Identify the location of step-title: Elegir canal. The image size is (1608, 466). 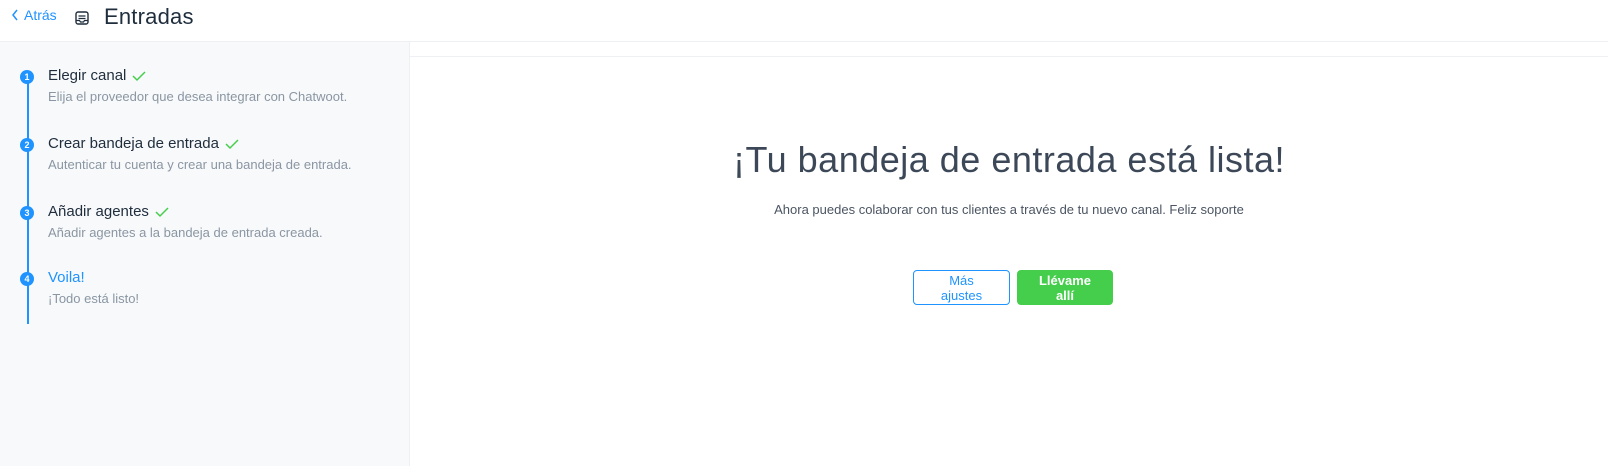
(87, 75).